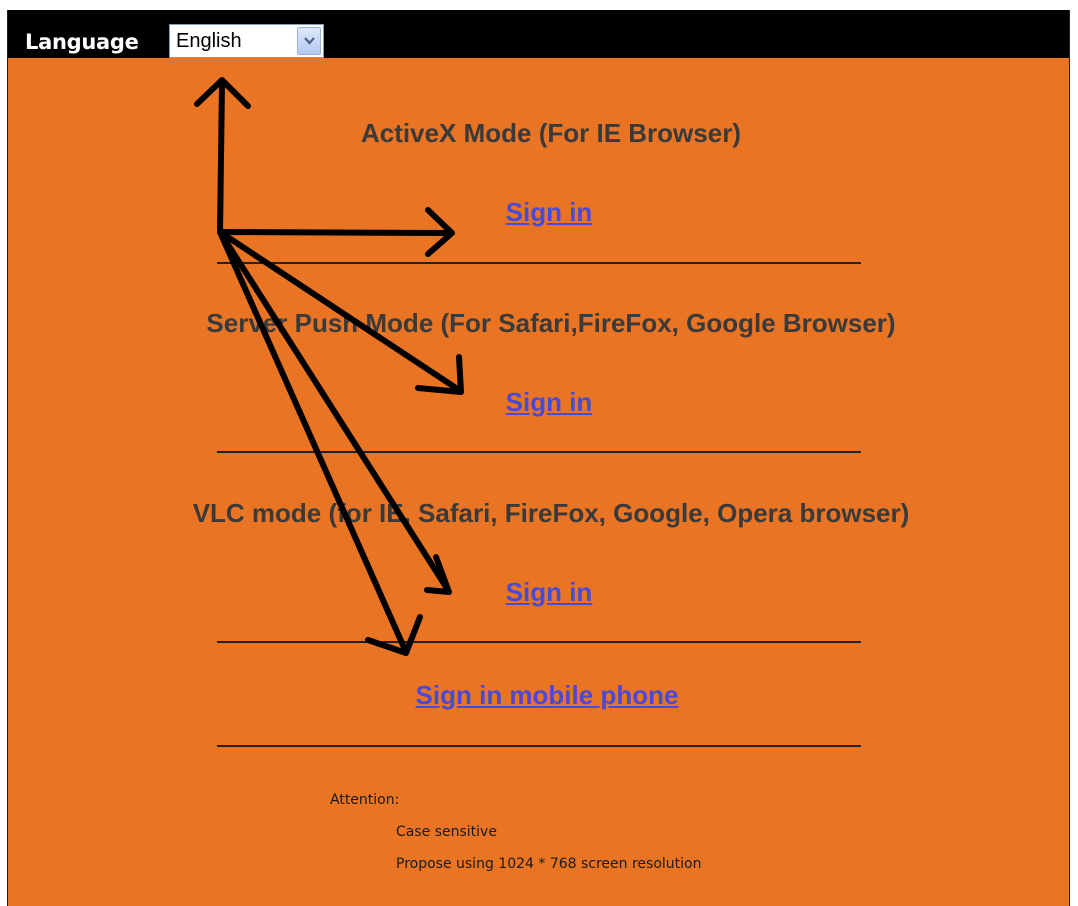  What do you see at coordinates (551, 133) in the screenshot?
I see `activex-mode-title: ActiveX Mode (For IE Browser)` at bounding box center [551, 133].